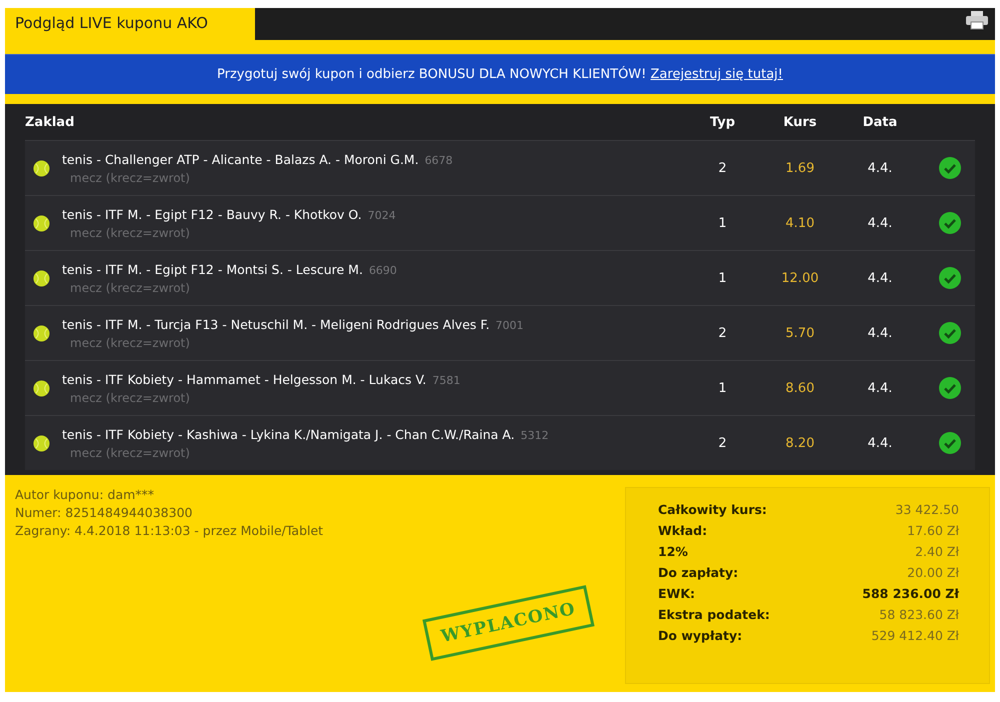  What do you see at coordinates (800, 388) in the screenshot?
I see `odds-value: 8.60` at bounding box center [800, 388].